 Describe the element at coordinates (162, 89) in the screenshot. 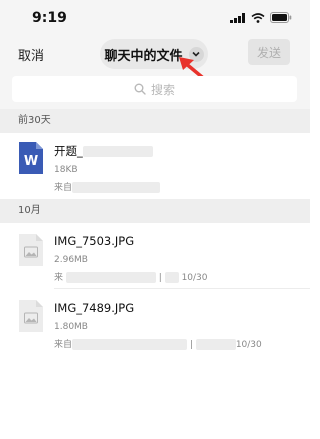

I see `search-placeholder: 搜索` at that location.